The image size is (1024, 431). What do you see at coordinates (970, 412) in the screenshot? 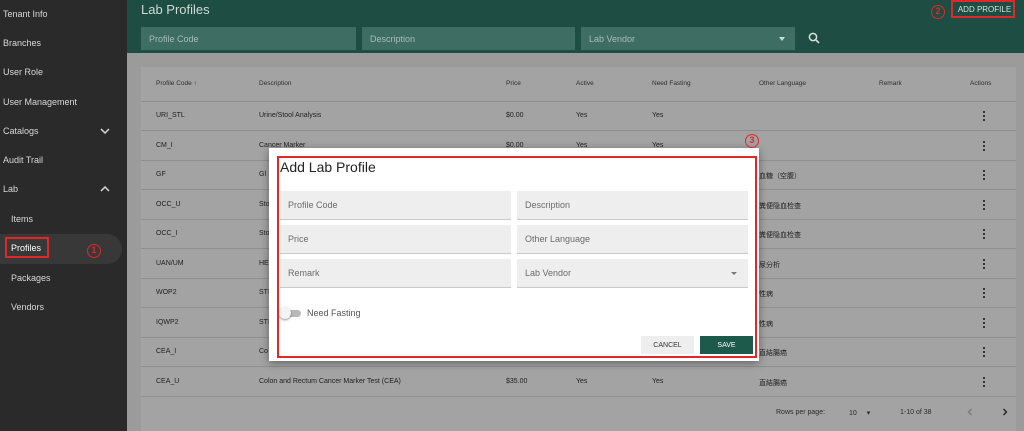
I see `chevron-left-icon` at bounding box center [970, 412].